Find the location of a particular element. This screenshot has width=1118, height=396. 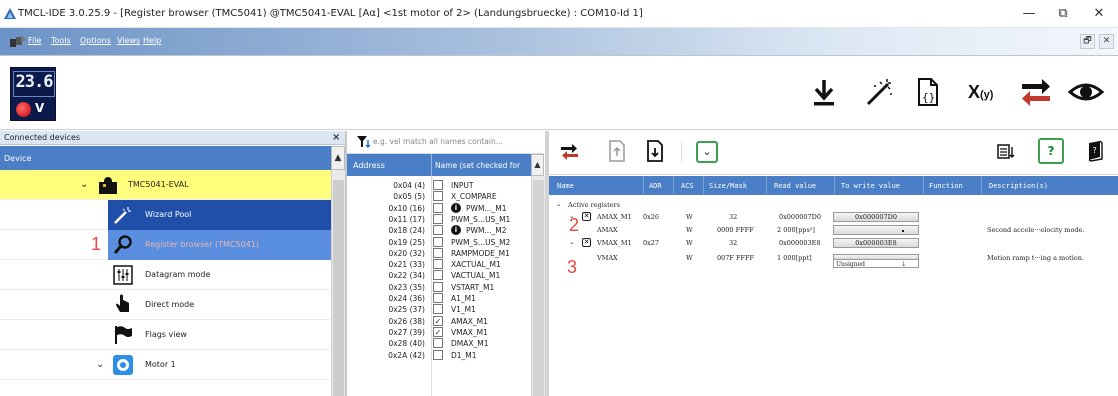

col-description: Description(s) is located at coordinates (1018, 186).